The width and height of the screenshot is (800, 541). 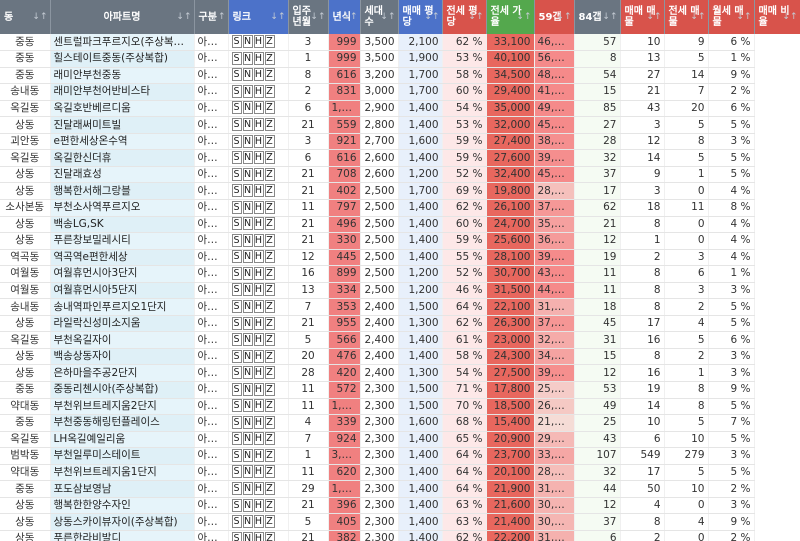 I want to click on col-header-dong: 동 ↓↑, so click(x=25, y=17).